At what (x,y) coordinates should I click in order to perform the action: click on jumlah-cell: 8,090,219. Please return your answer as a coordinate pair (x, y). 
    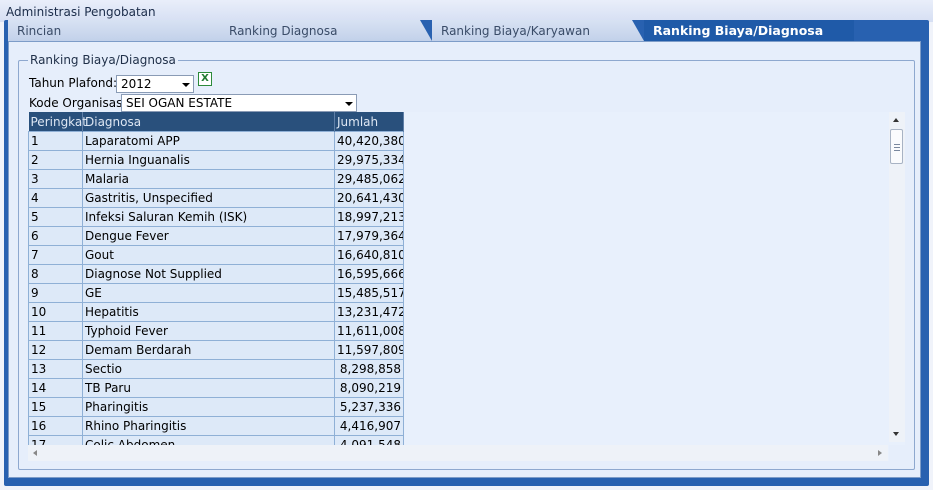
    Looking at the image, I should click on (369, 388).